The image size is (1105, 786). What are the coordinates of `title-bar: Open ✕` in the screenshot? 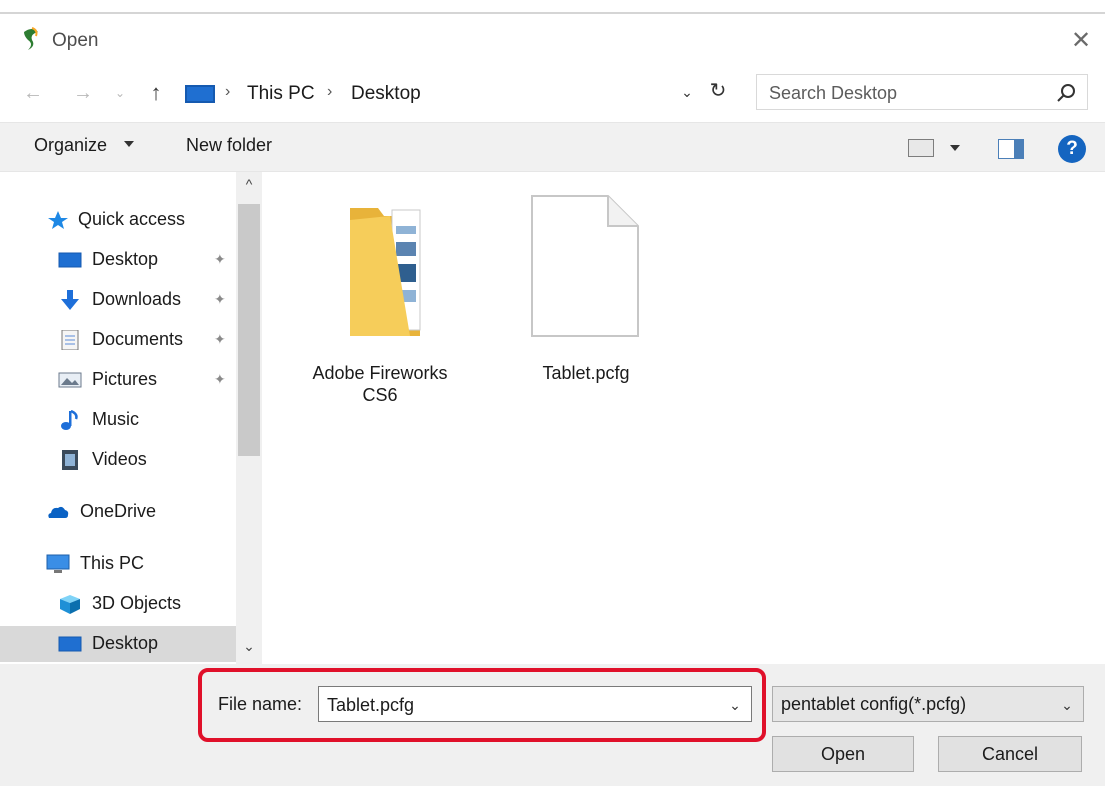 It's located at (552, 42).